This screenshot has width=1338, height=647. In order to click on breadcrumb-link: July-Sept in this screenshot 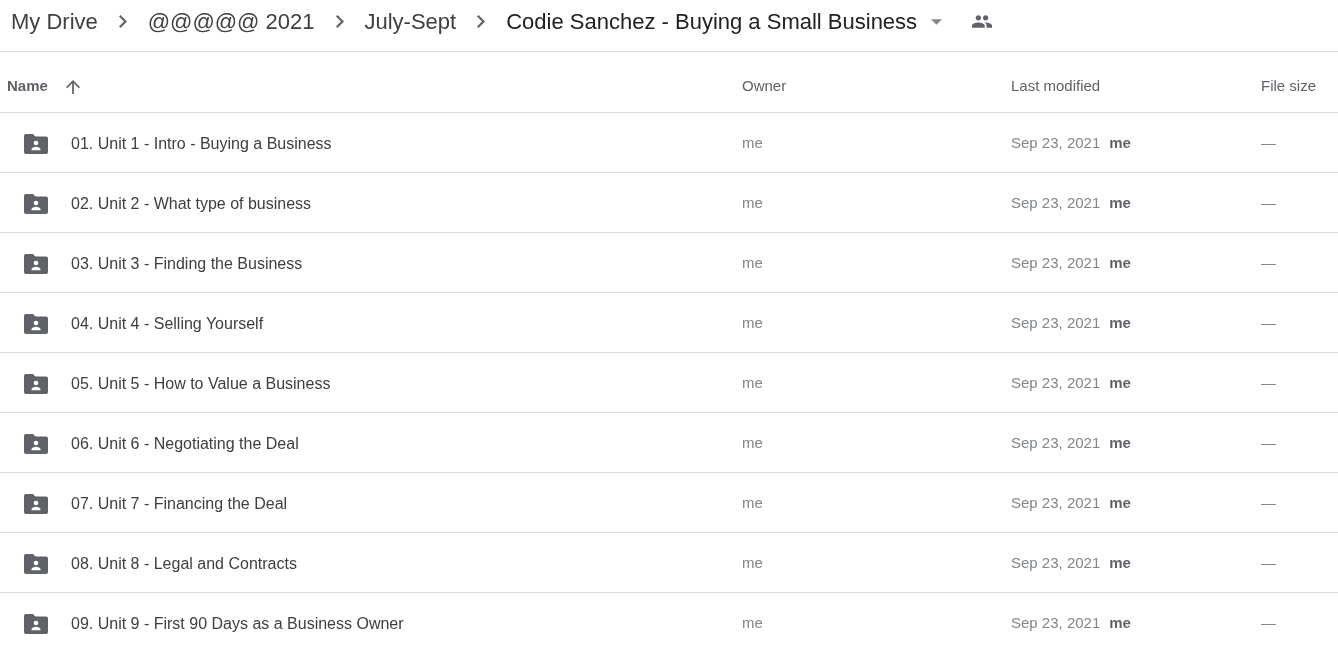, I will do `click(410, 21)`.